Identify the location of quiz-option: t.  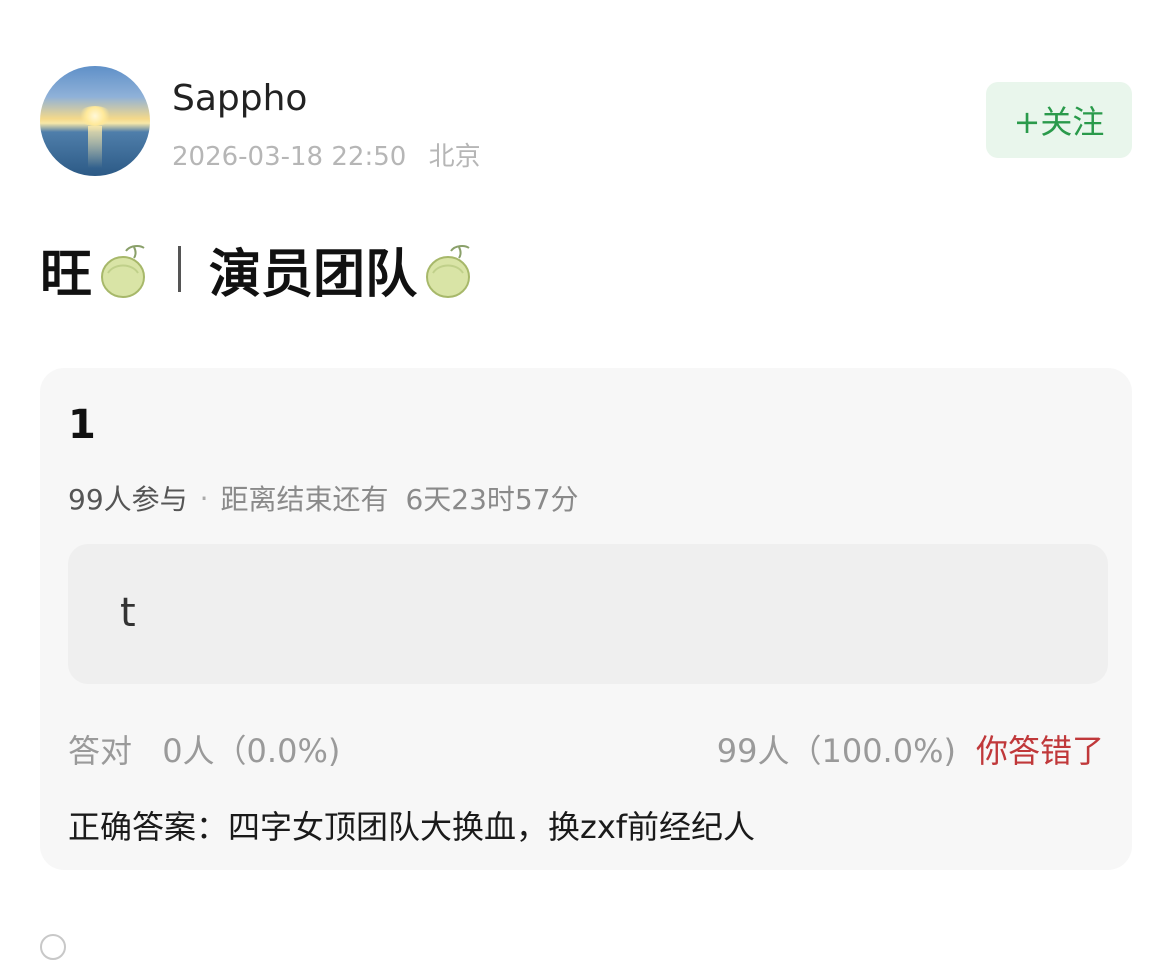
(588, 614).